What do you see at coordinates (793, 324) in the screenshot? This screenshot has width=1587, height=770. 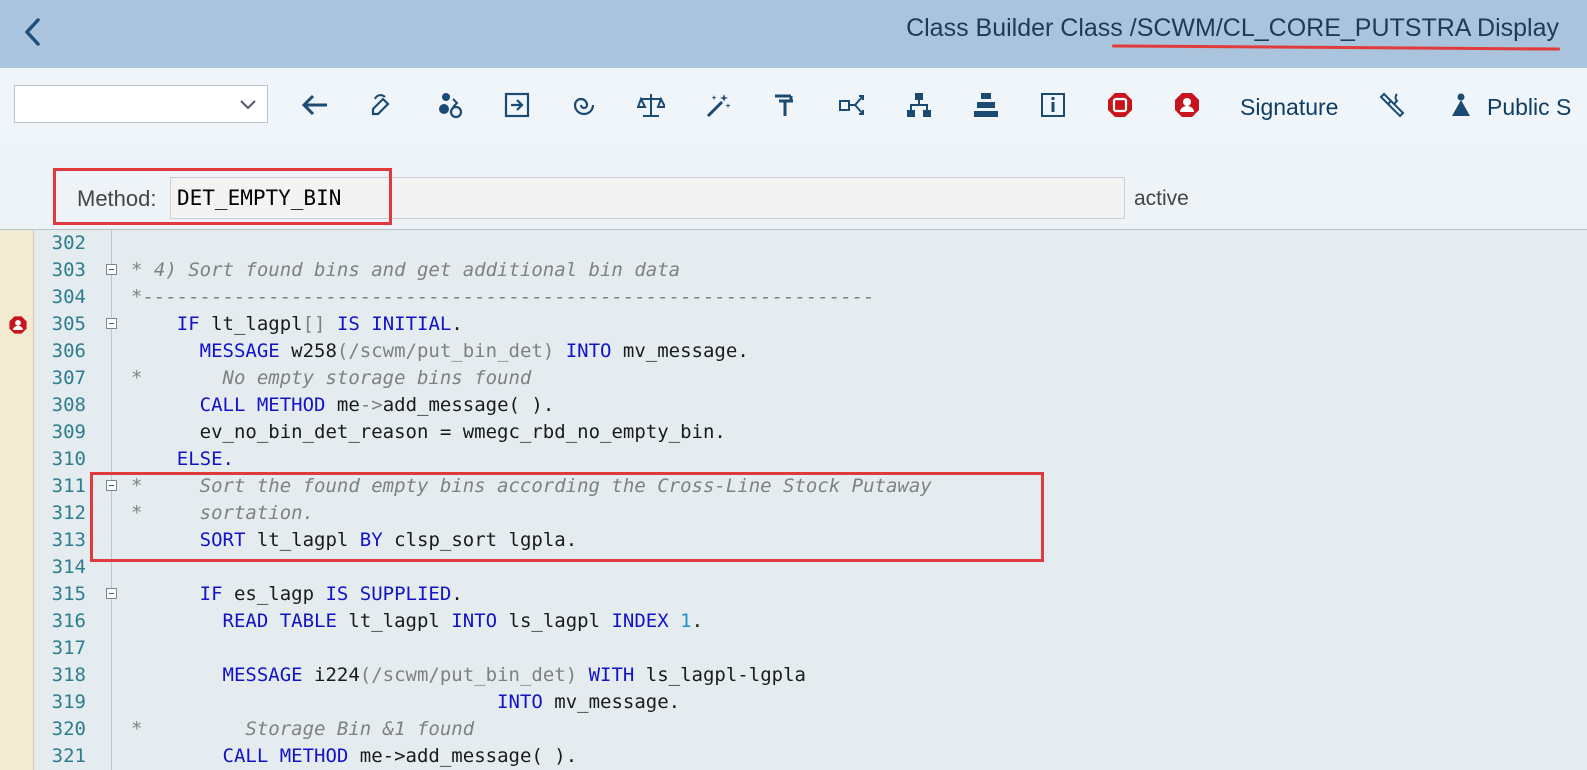 I see `code-line: 305 IF lt_lagpl[] IS INITIAL.` at bounding box center [793, 324].